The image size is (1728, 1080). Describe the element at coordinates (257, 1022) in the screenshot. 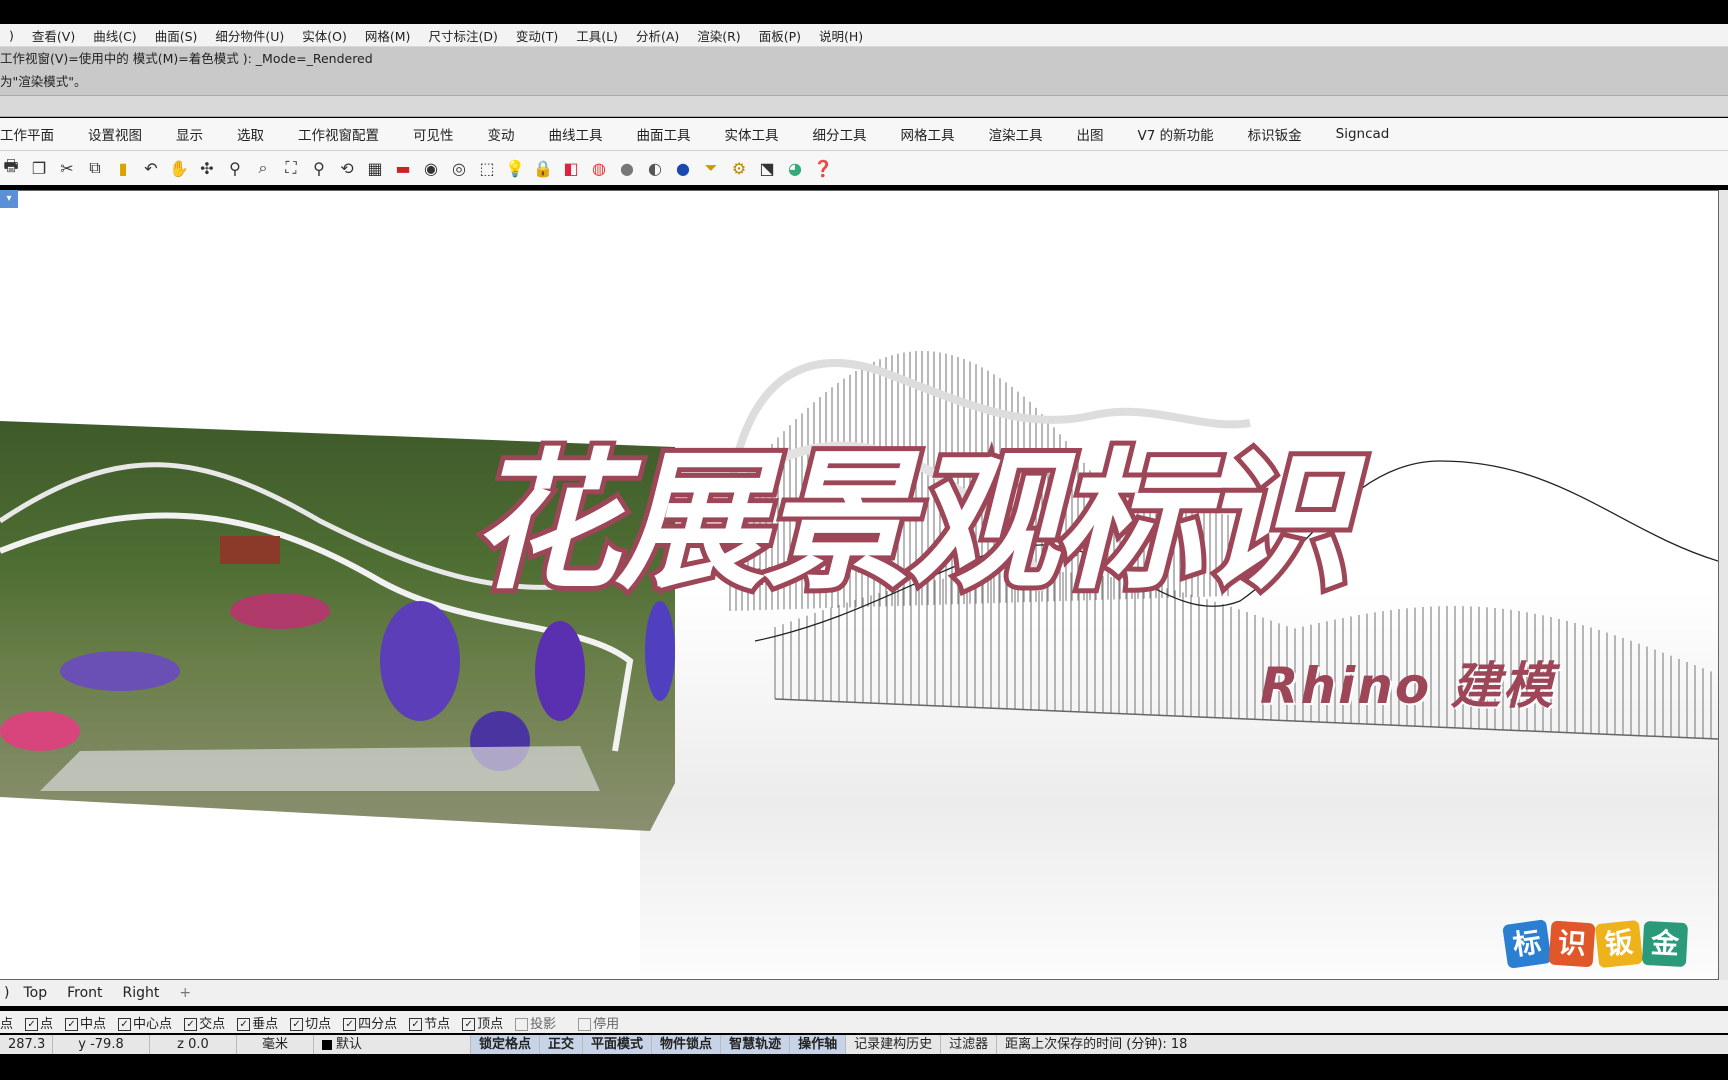

I see `osnap-perpendicular: ✓ 垂点` at that location.